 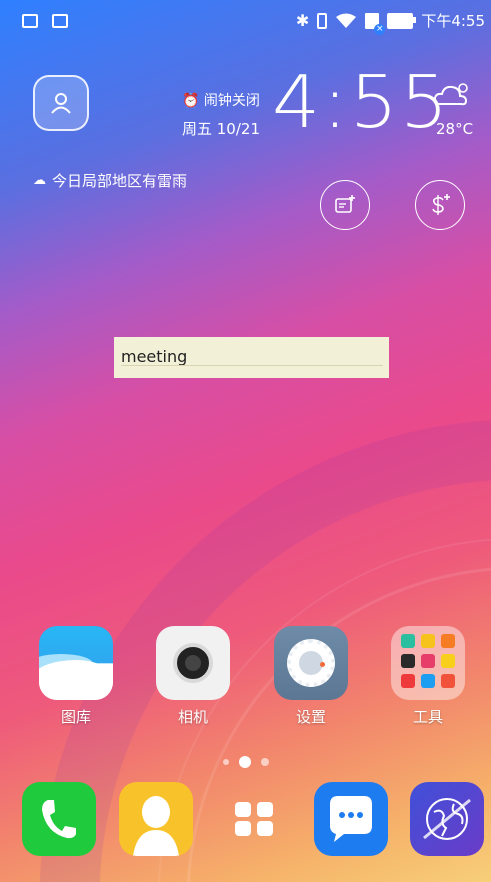 I want to click on browser-icon, so click(x=447, y=819).